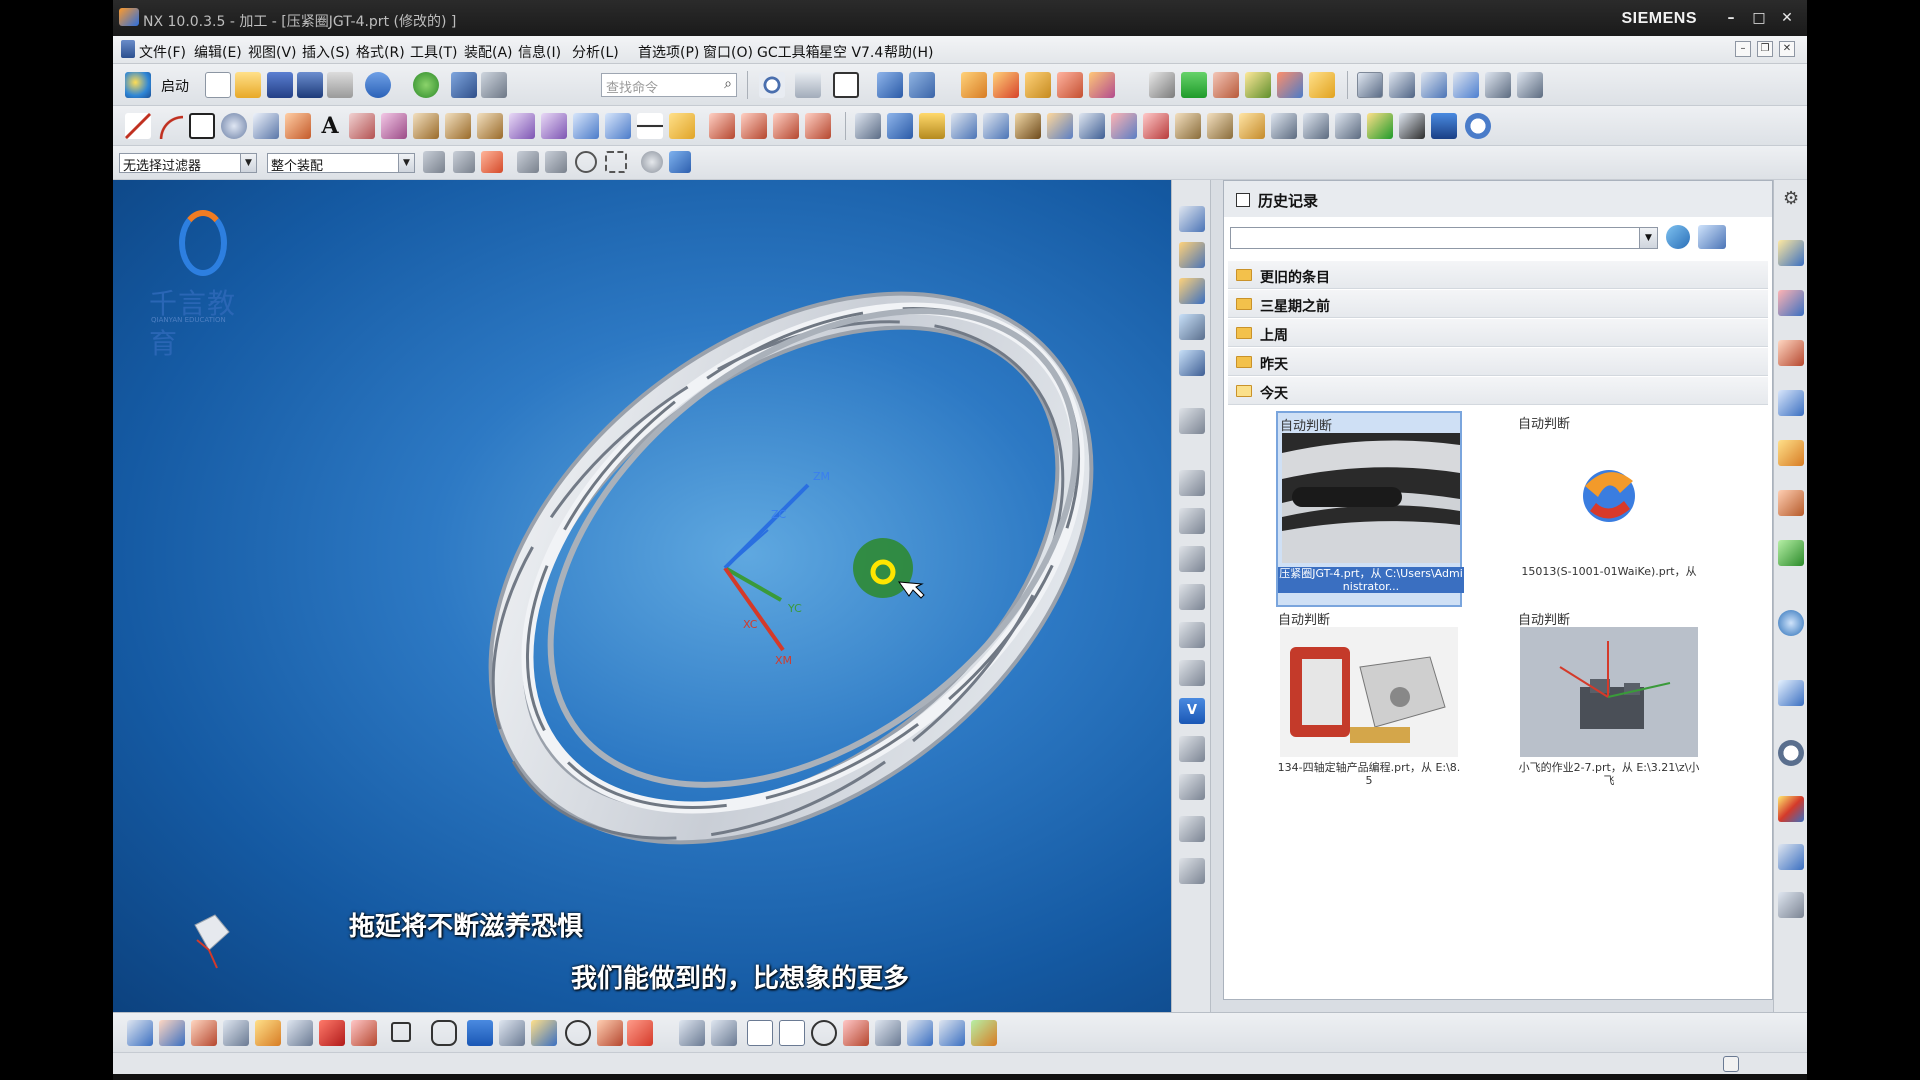  Describe the element at coordinates (640, 1033) in the screenshot. I see `measure-icon` at that location.